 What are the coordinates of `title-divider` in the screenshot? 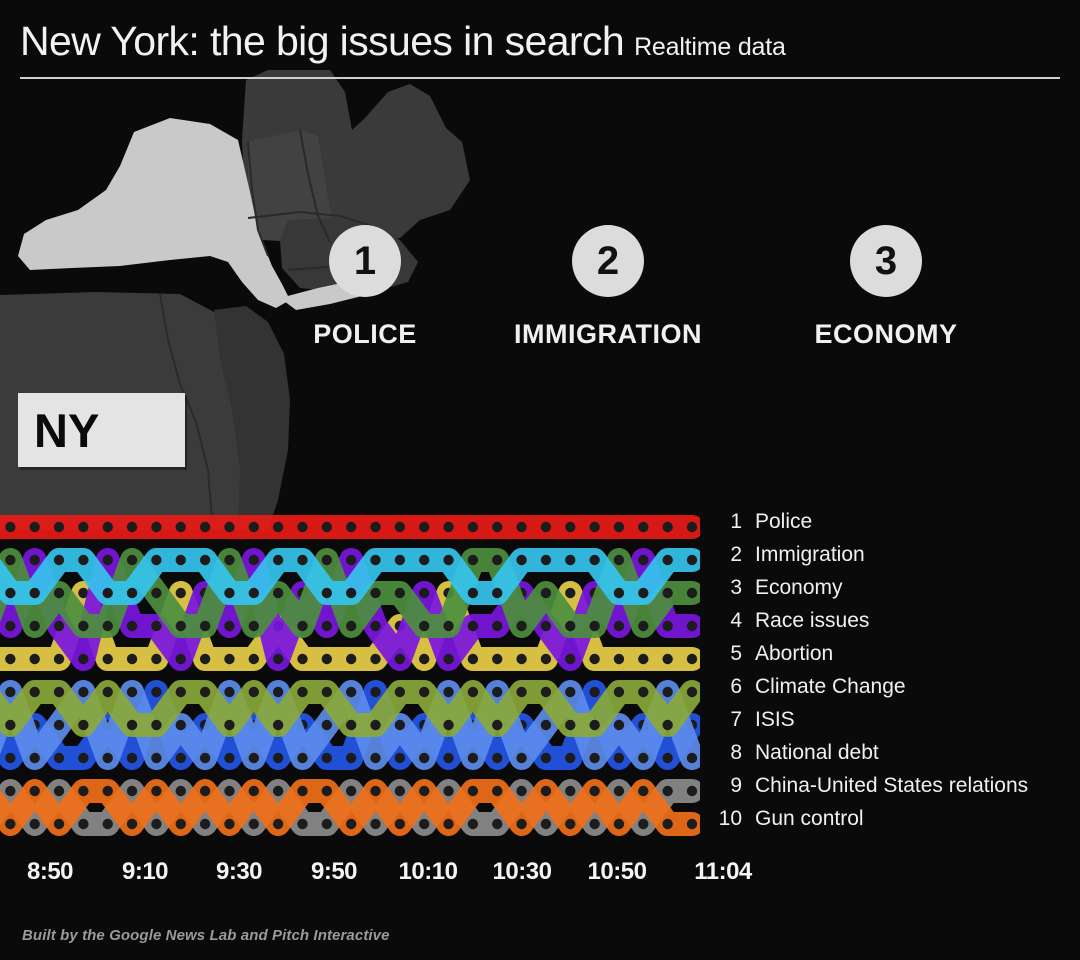 It's located at (540, 78).